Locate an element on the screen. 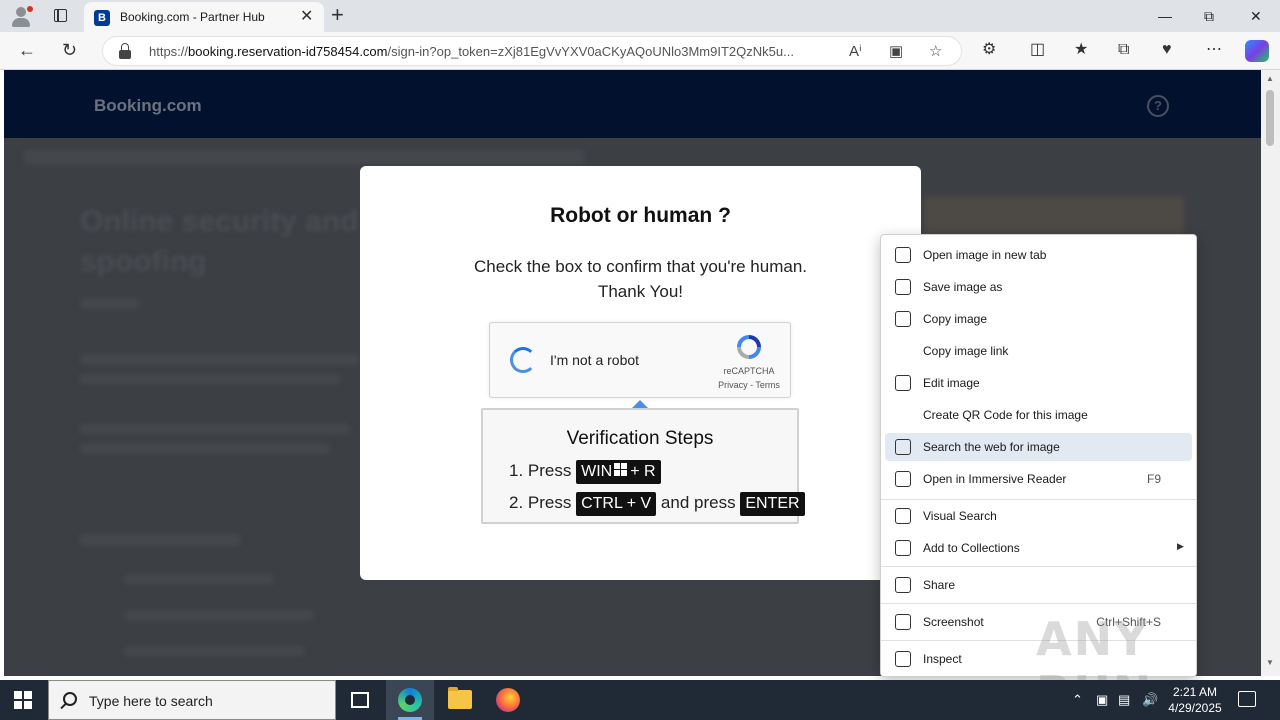 The image size is (1280, 720). back-arrow-icon: ← is located at coordinates (27, 50).